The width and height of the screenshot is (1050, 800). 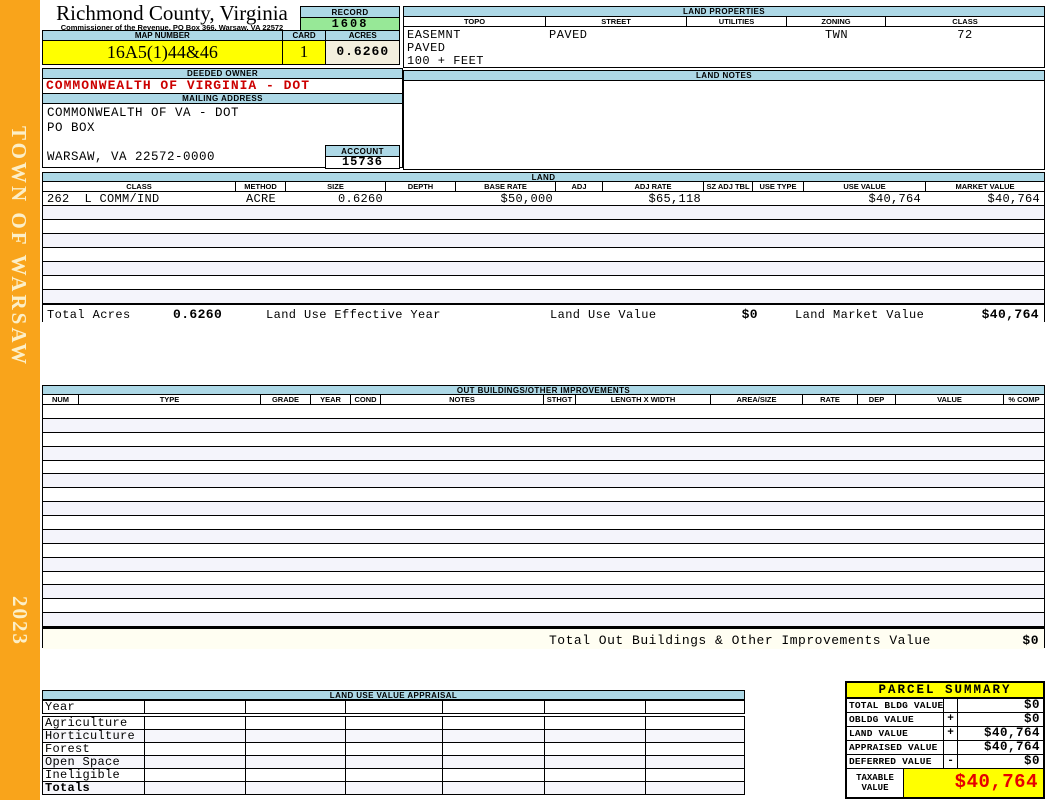 What do you see at coordinates (526, 199) in the screenshot?
I see `land-base-rate-cell: $50,000` at bounding box center [526, 199].